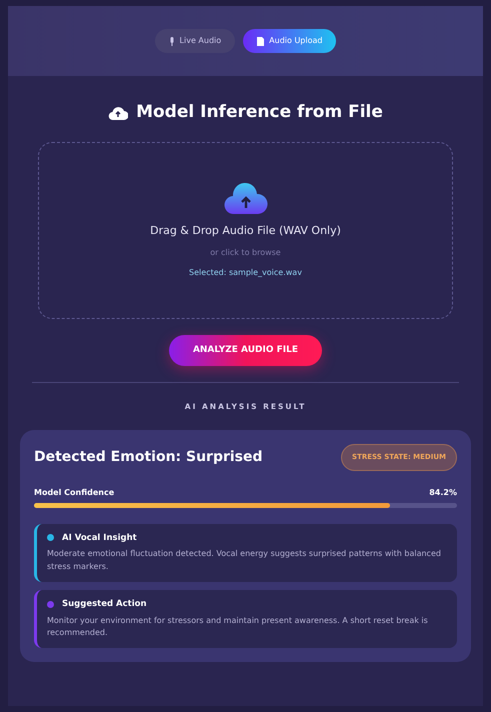  What do you see at coordinates (245, 273) in the screenshot?
I see `selected-file-label: Selected: sample_voice.wav` at bounding box center [245, 273].